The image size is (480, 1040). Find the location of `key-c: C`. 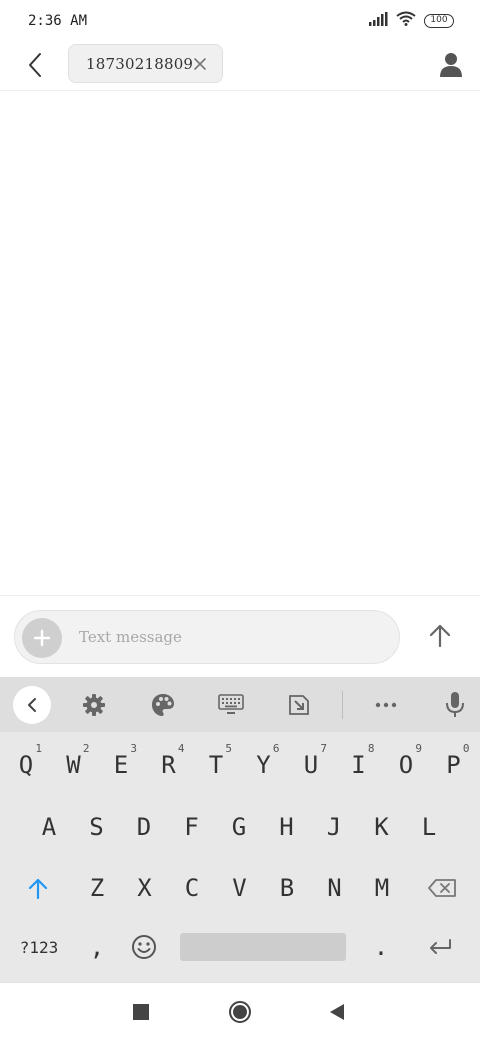

key-c: C is located at coordinates (192, 888).